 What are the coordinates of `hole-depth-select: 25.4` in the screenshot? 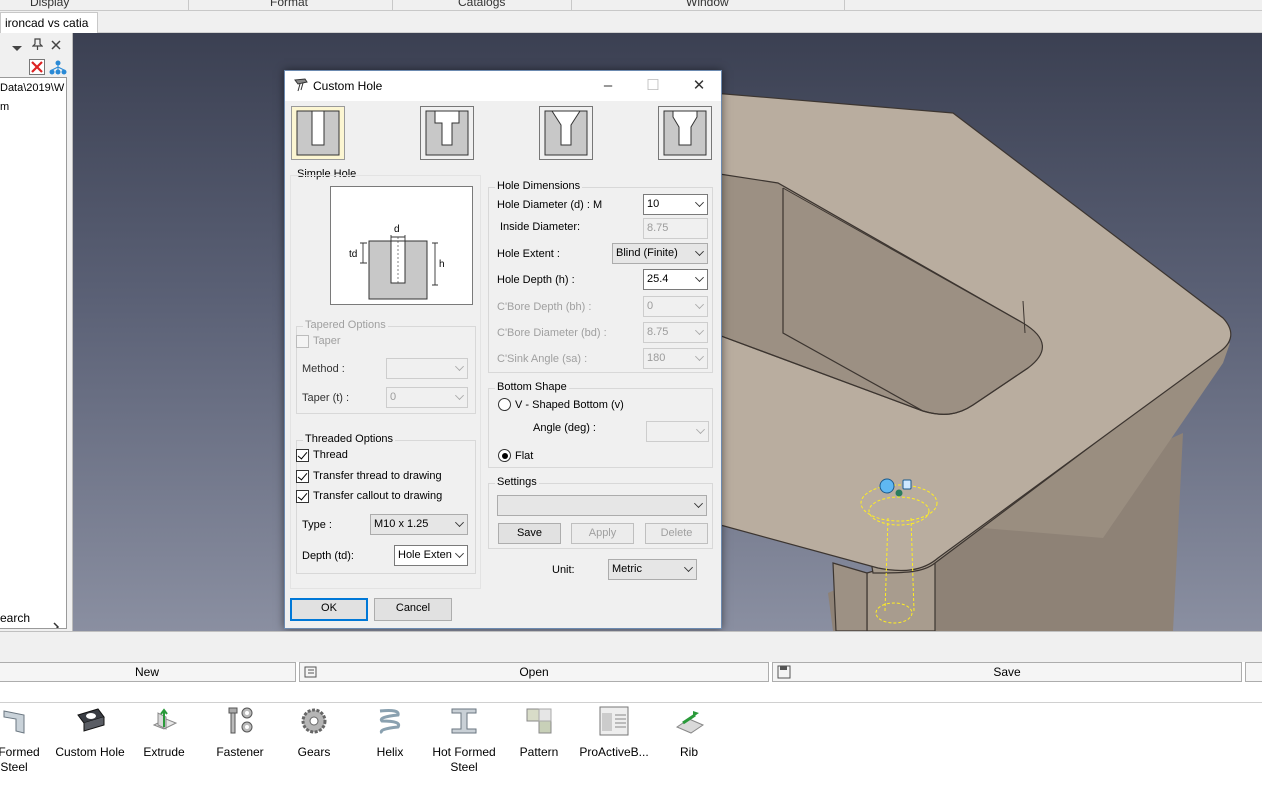 It's located at (675, 279).